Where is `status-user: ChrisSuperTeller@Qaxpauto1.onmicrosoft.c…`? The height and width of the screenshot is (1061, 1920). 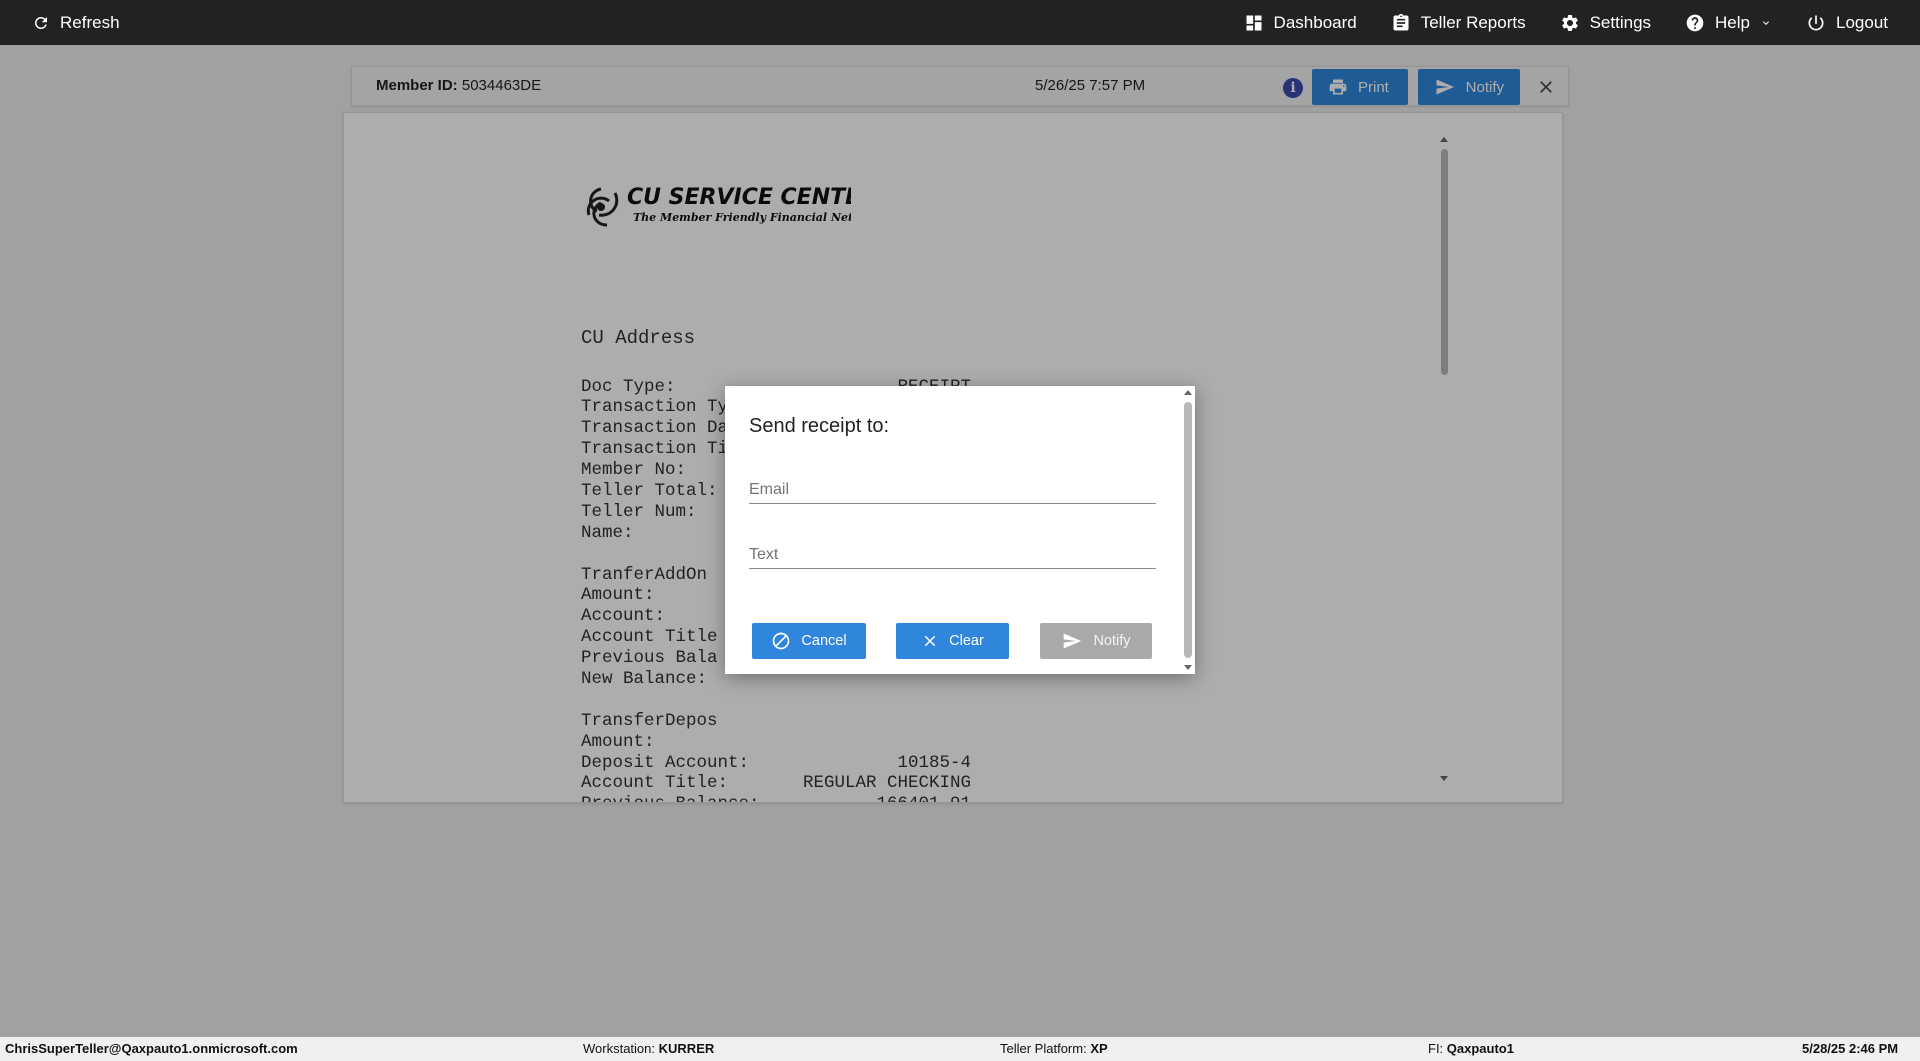
status-user: ChrisSuperTeller@Qaxpauto1.onmicrosoft.c… is located at coordinates (151, 1048).